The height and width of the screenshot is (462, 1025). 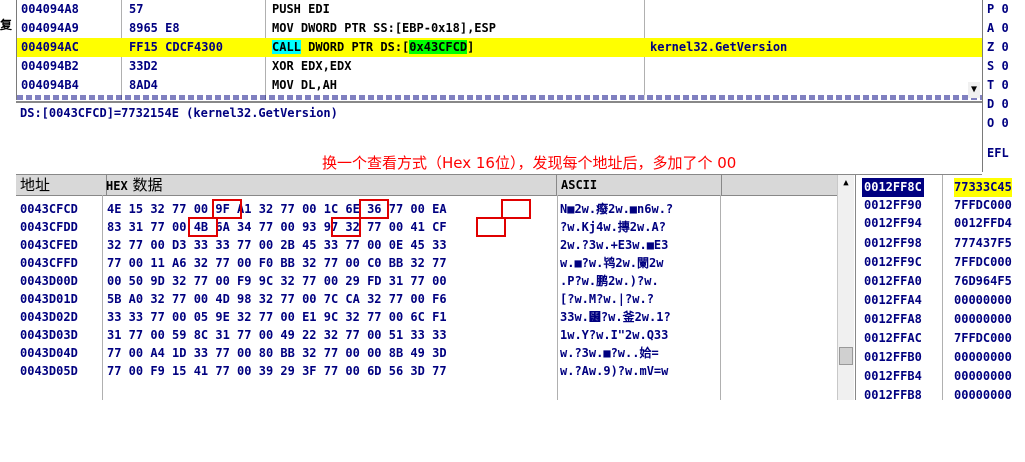 I want to click on disasm-command: MOV DL,AH, so click(x=305, y=85).